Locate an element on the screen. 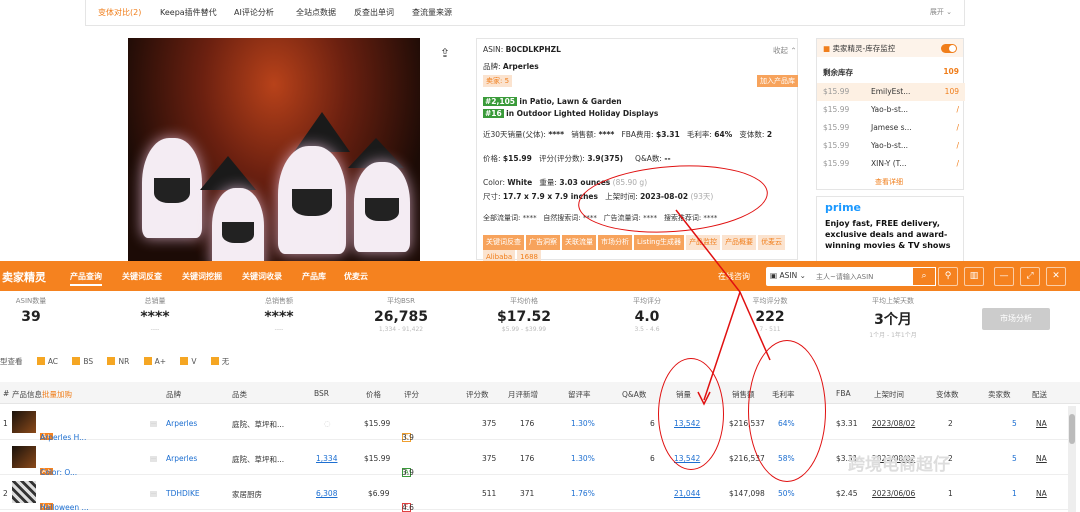 This screenshot has height=512, width=1080. sellers-cell: 1 is located at coordinates (1014, 493).